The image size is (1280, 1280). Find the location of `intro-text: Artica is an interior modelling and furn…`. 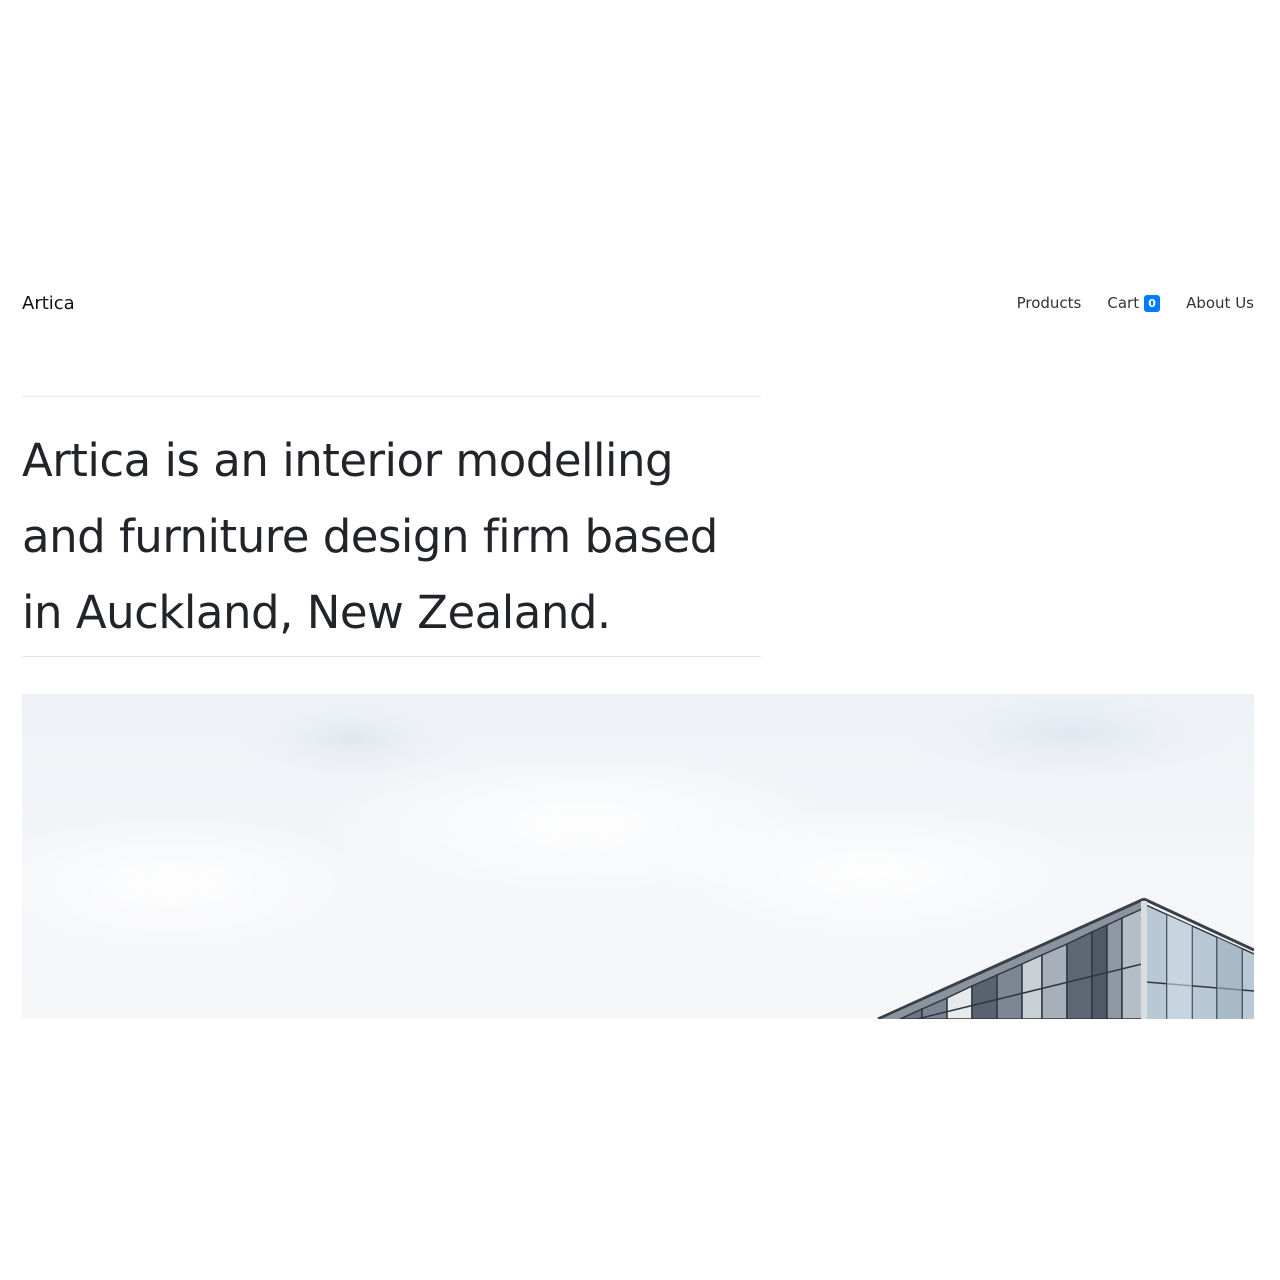

intro-text: Artica is an interior modelling and furn… is located at coordinates (370, 536).